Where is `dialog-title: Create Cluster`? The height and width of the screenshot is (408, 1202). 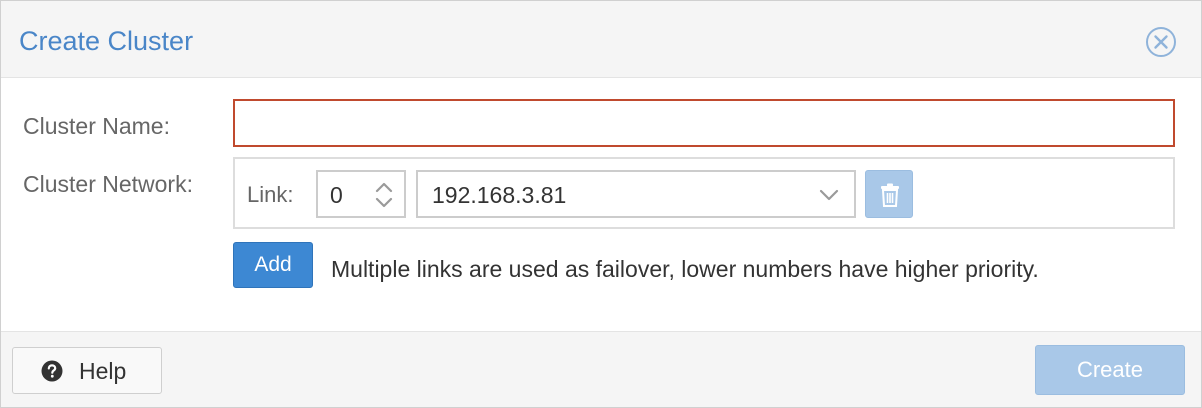
dialog-title: Create Cluster is located at coordinates (106, 41).